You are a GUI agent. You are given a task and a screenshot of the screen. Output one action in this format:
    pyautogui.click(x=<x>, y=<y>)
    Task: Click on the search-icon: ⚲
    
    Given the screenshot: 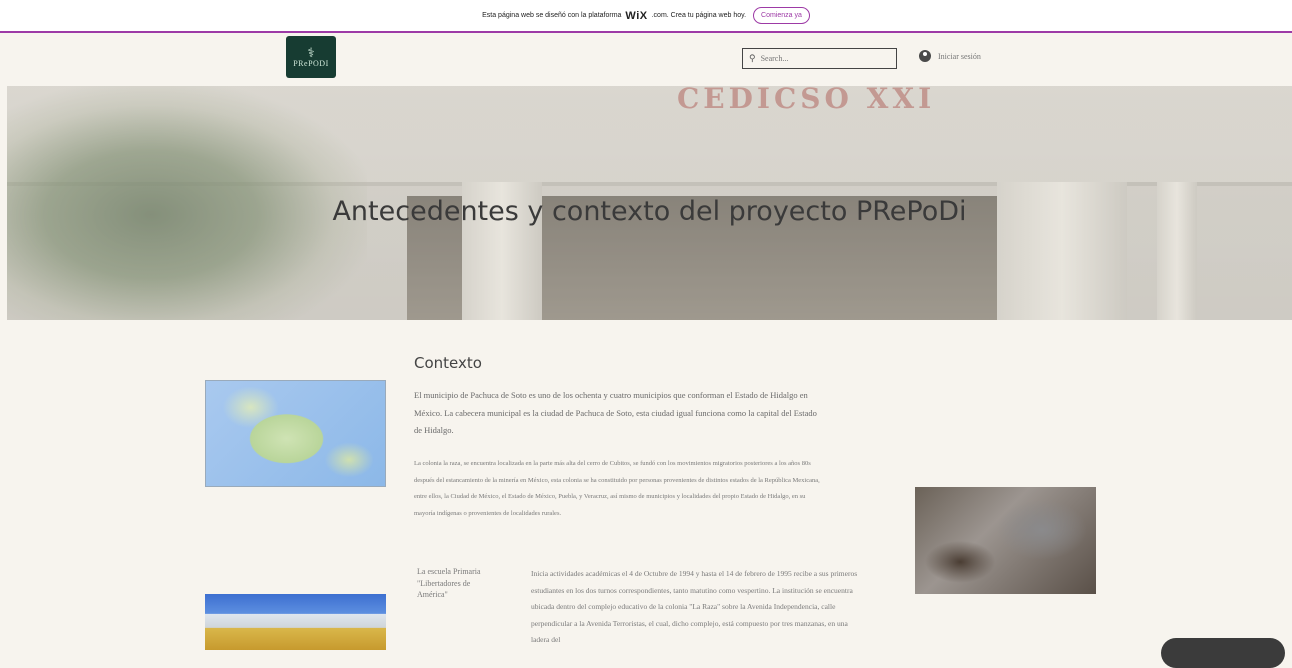 What is the action you would take?
    pyautogui.click(x=752, y=58)
    